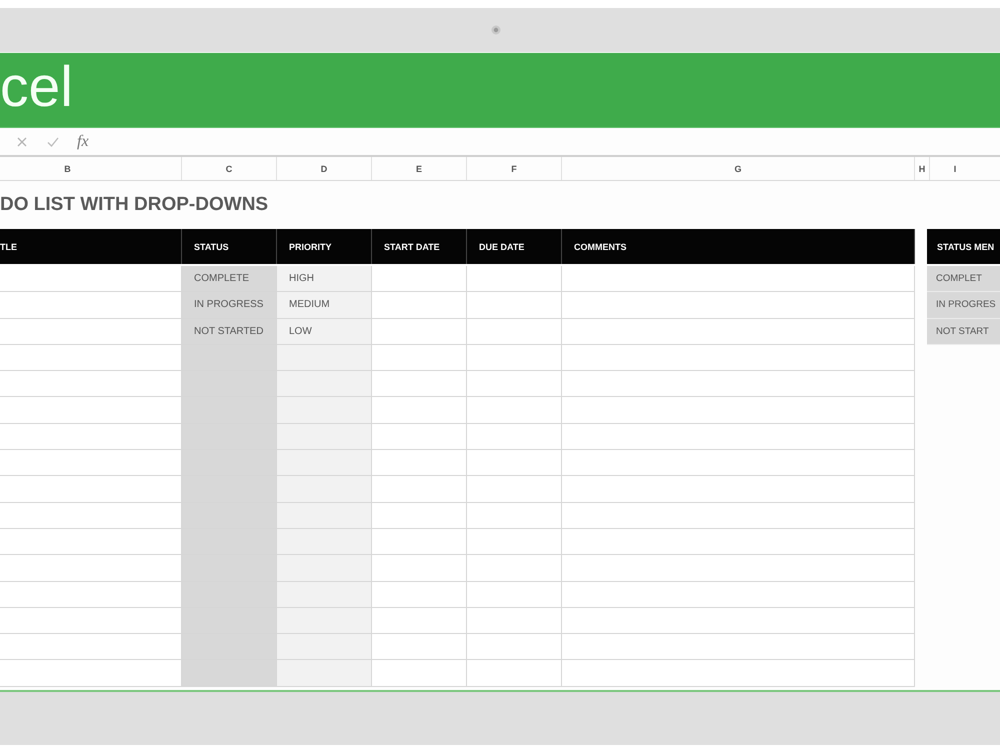 This screenshot has width=1000, height=749. Describe the element at coordinates (965, 168) in the screenshot. I see `column-header: I` at that location.